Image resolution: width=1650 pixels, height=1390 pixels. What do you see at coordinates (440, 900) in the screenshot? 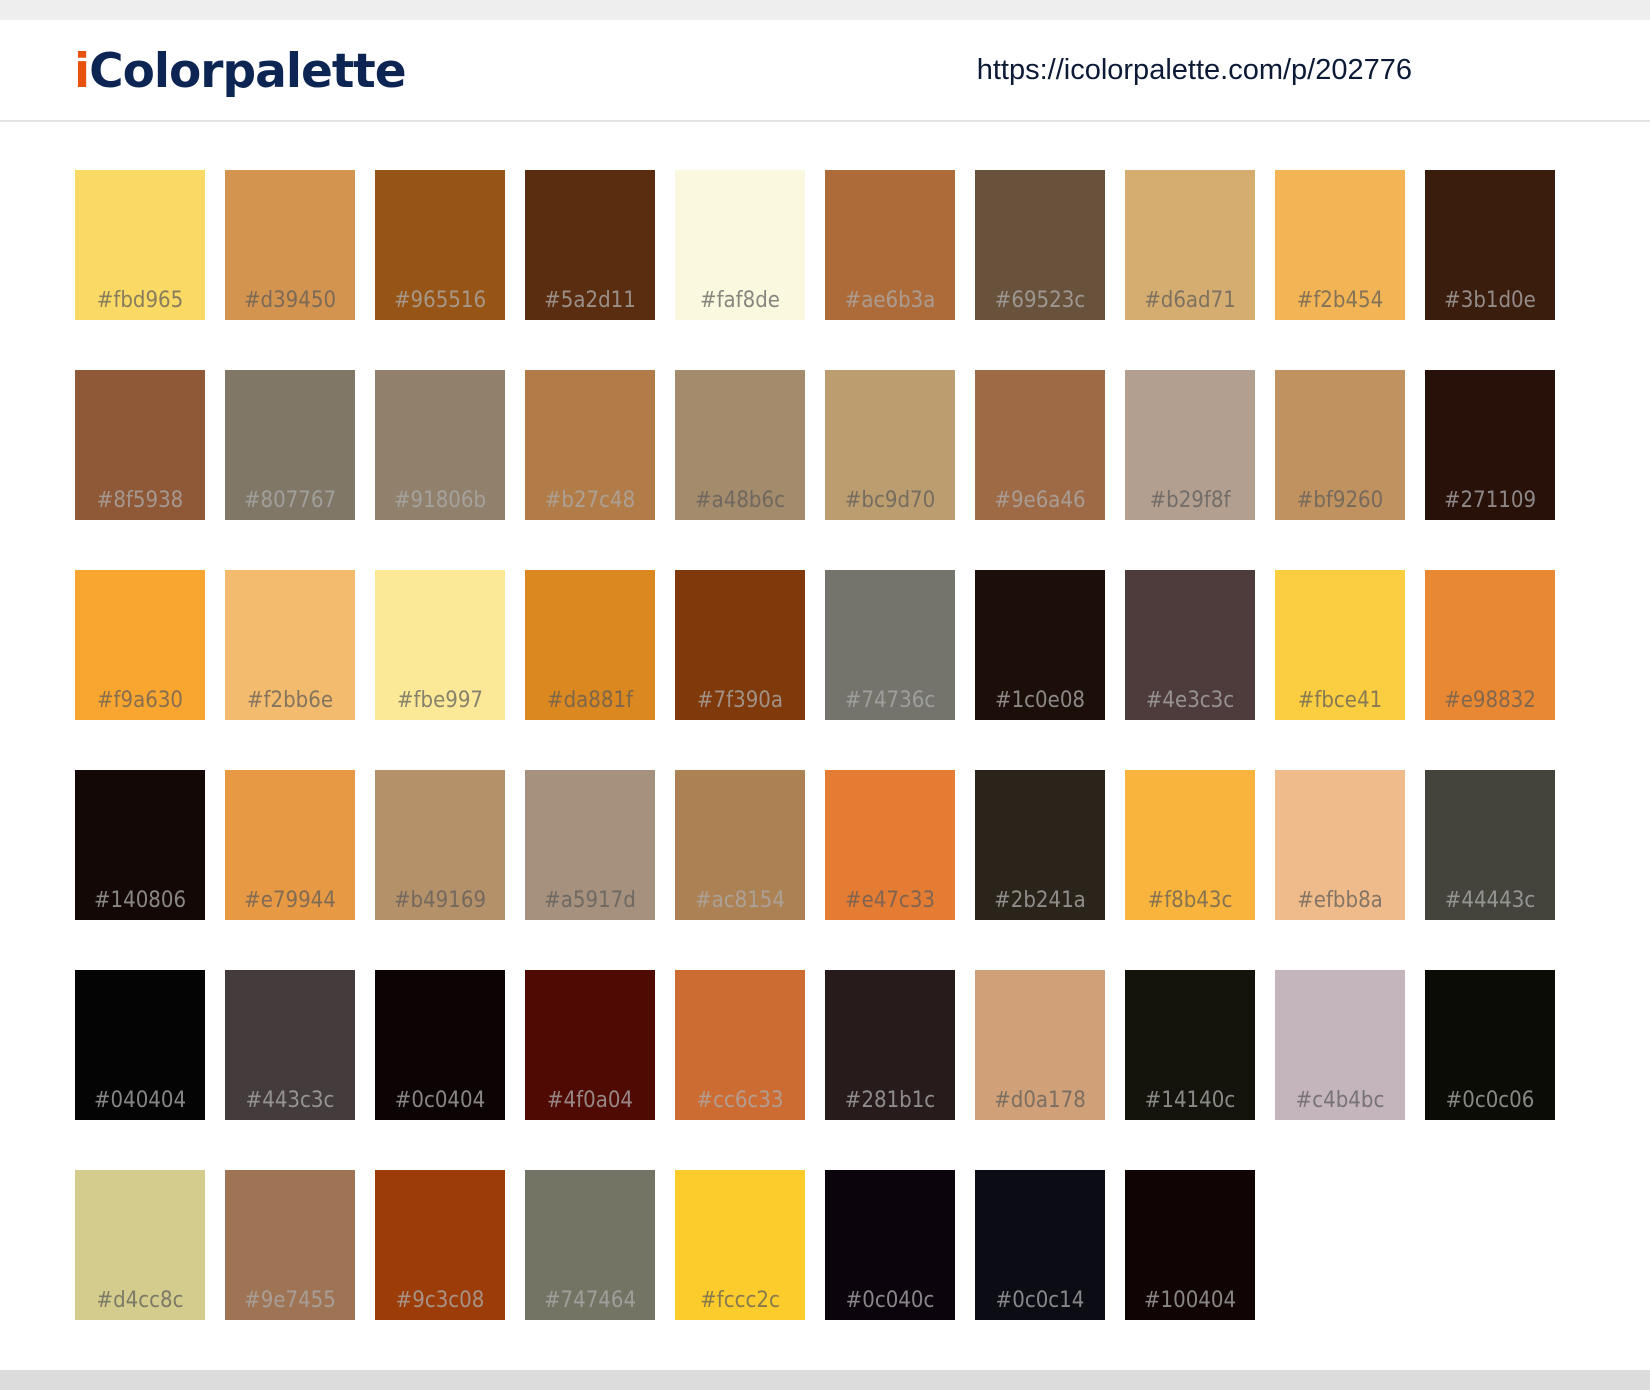
I see `swatch-hex-label: #b49169` at bounding box center [440, 900].